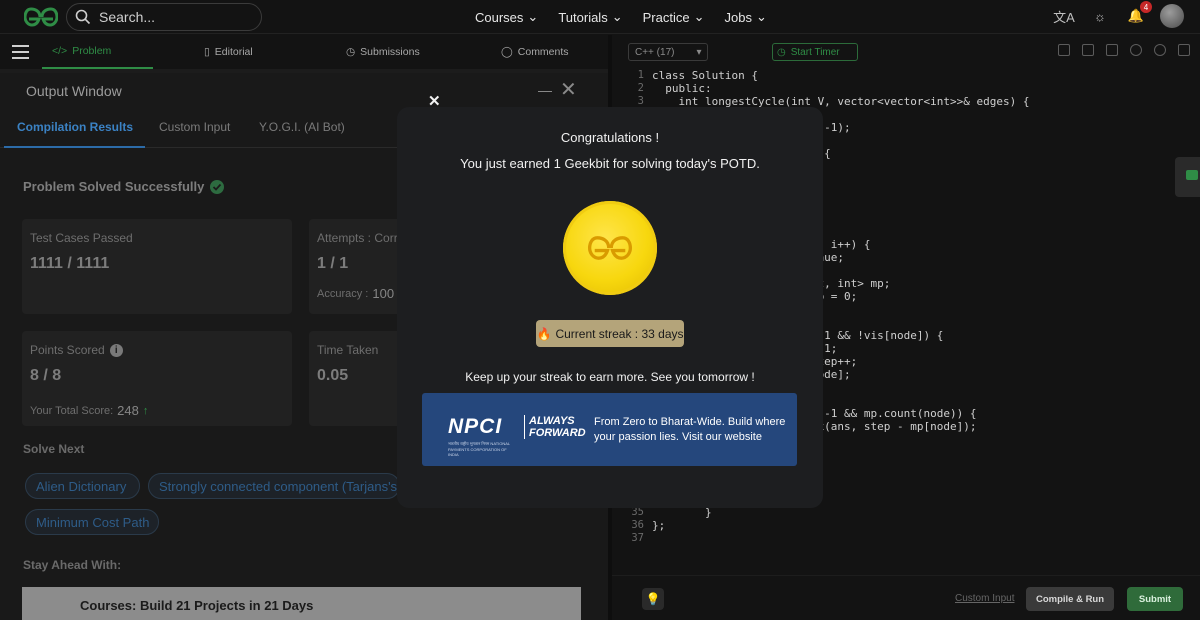 The height and width of the screenshot is (620, 1200). Describe the element at coordinates (348, 350) in the screenshot. I see `time-label: Time Taken` at that location.